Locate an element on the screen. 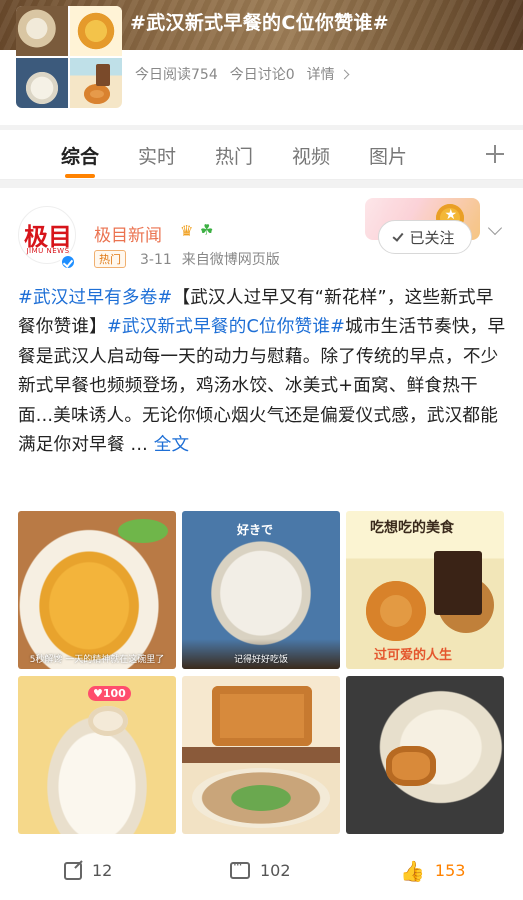  comment-count: 102 is located at coordinates (275, 870).